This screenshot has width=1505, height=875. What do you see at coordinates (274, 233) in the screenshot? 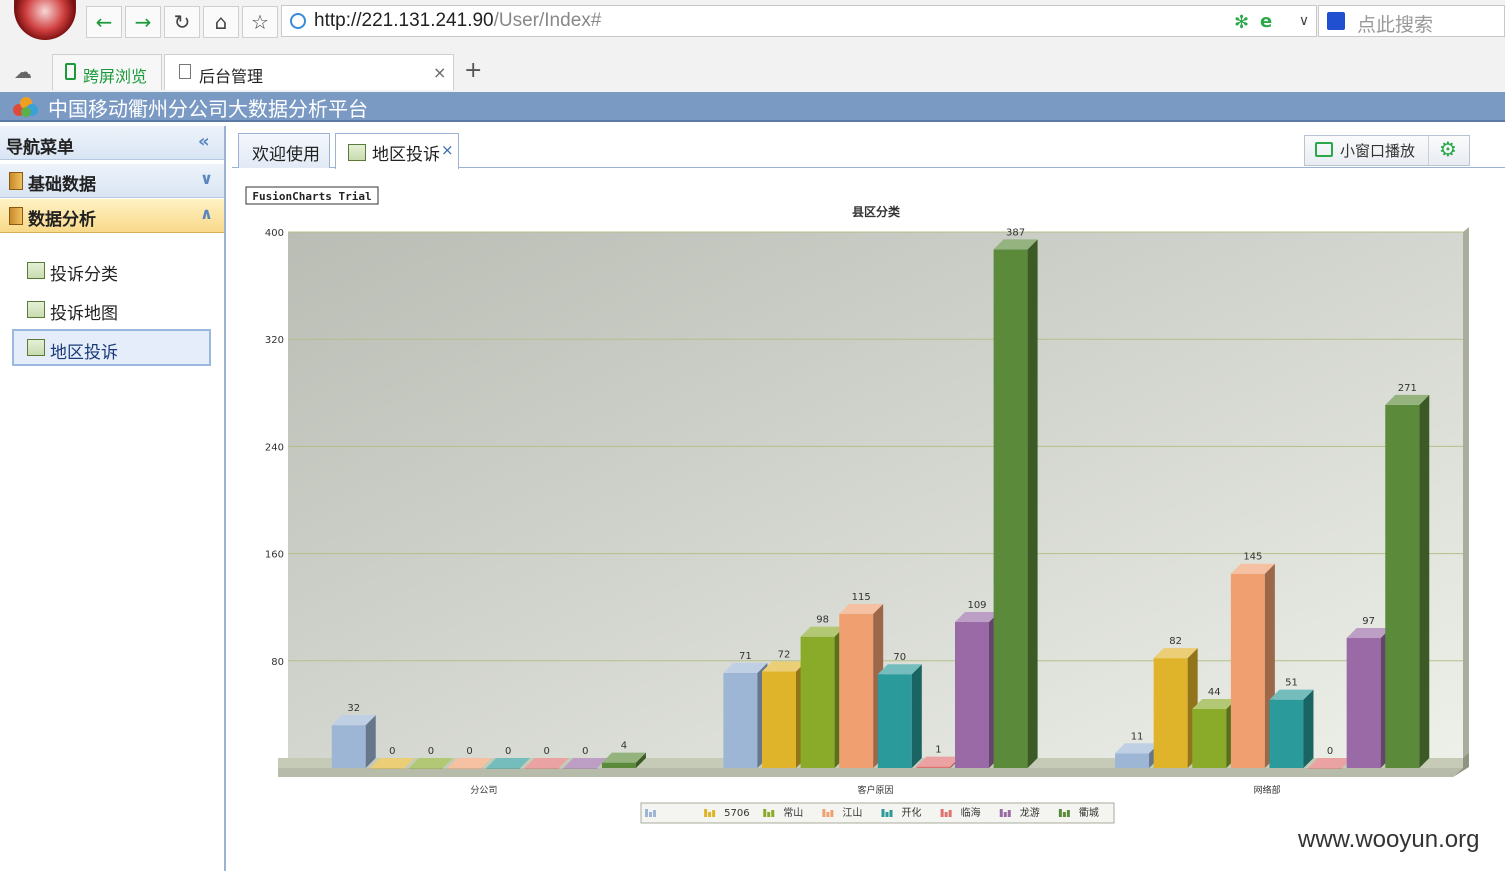
I see `y-tick-label: 400` at bounding box center [274, 233].